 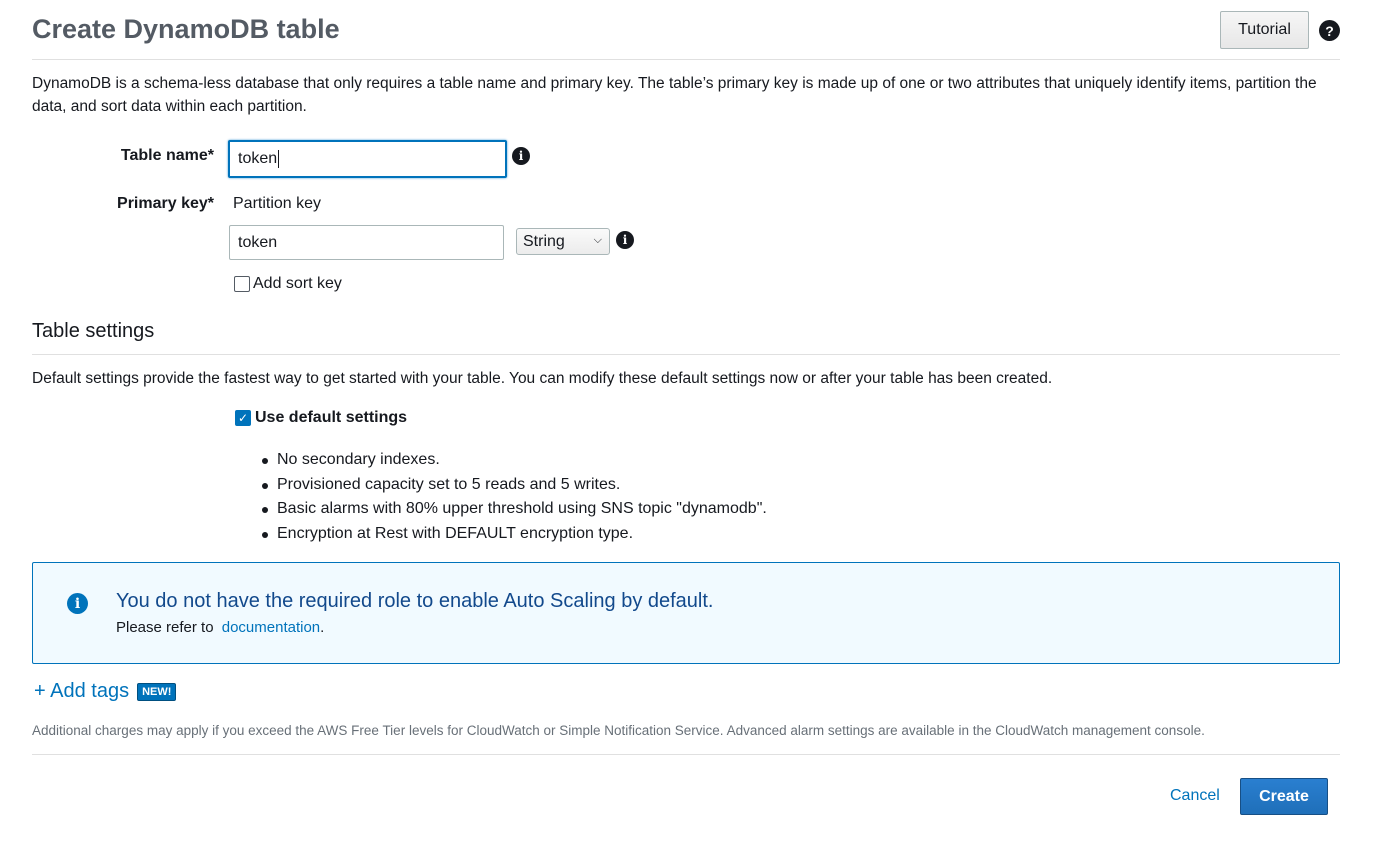 What do you see at coordinates (367, 159) in the screenshot?
I see `table-name-input: token` at bounding box center [367, 159].